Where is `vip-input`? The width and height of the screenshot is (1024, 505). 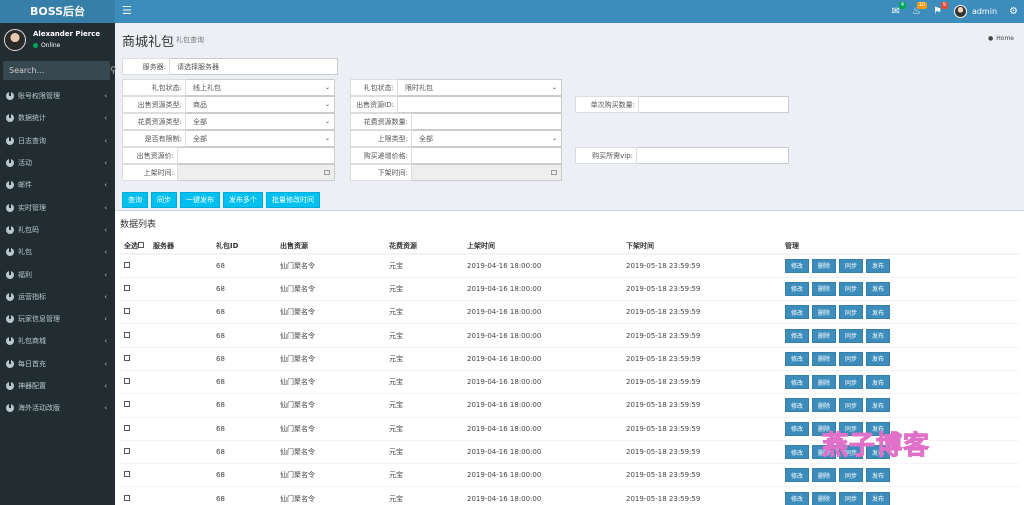 vip-input is located at coordinates (713, 155).